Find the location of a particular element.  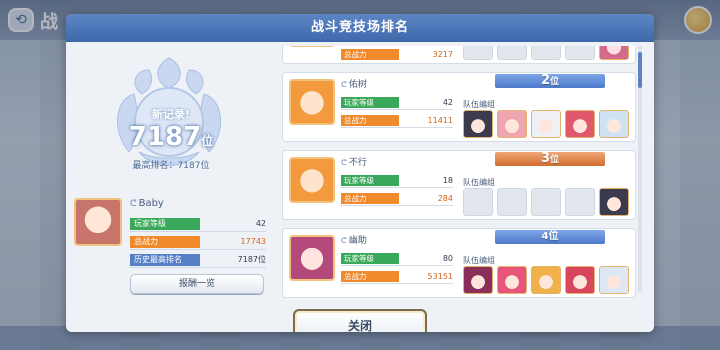

opponent-level-row: 玩家等级 18 is located at coordinates (397, 181).